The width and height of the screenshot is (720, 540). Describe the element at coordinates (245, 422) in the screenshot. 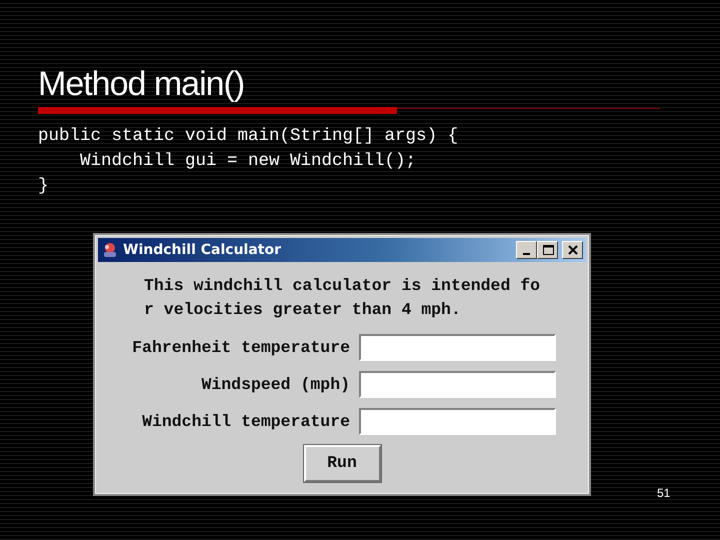

I see `field-label: Windchill temperature` at that location.